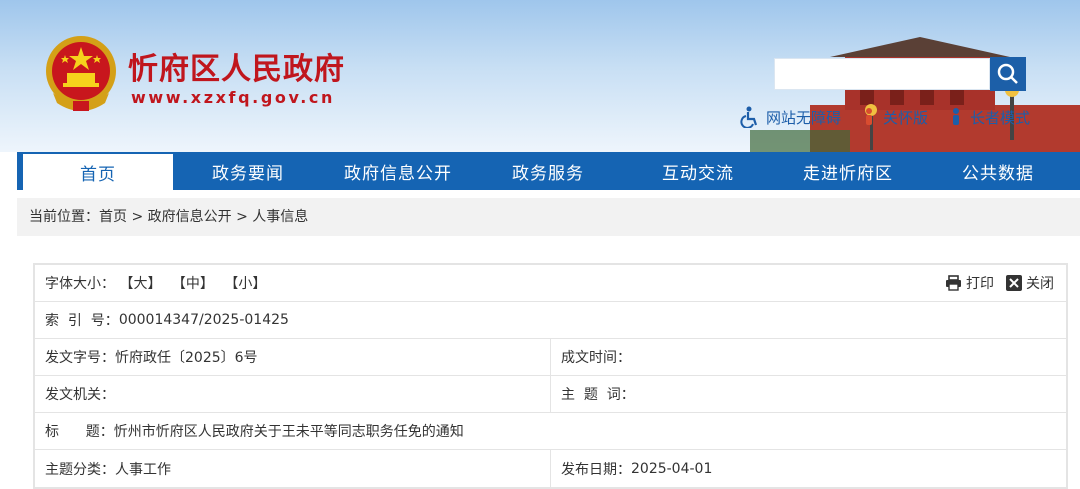 This screenshot has height=489, width=1080. Describe the element at coordinates (953, 283) in the screenshot. I see `printer-icon` at that location.